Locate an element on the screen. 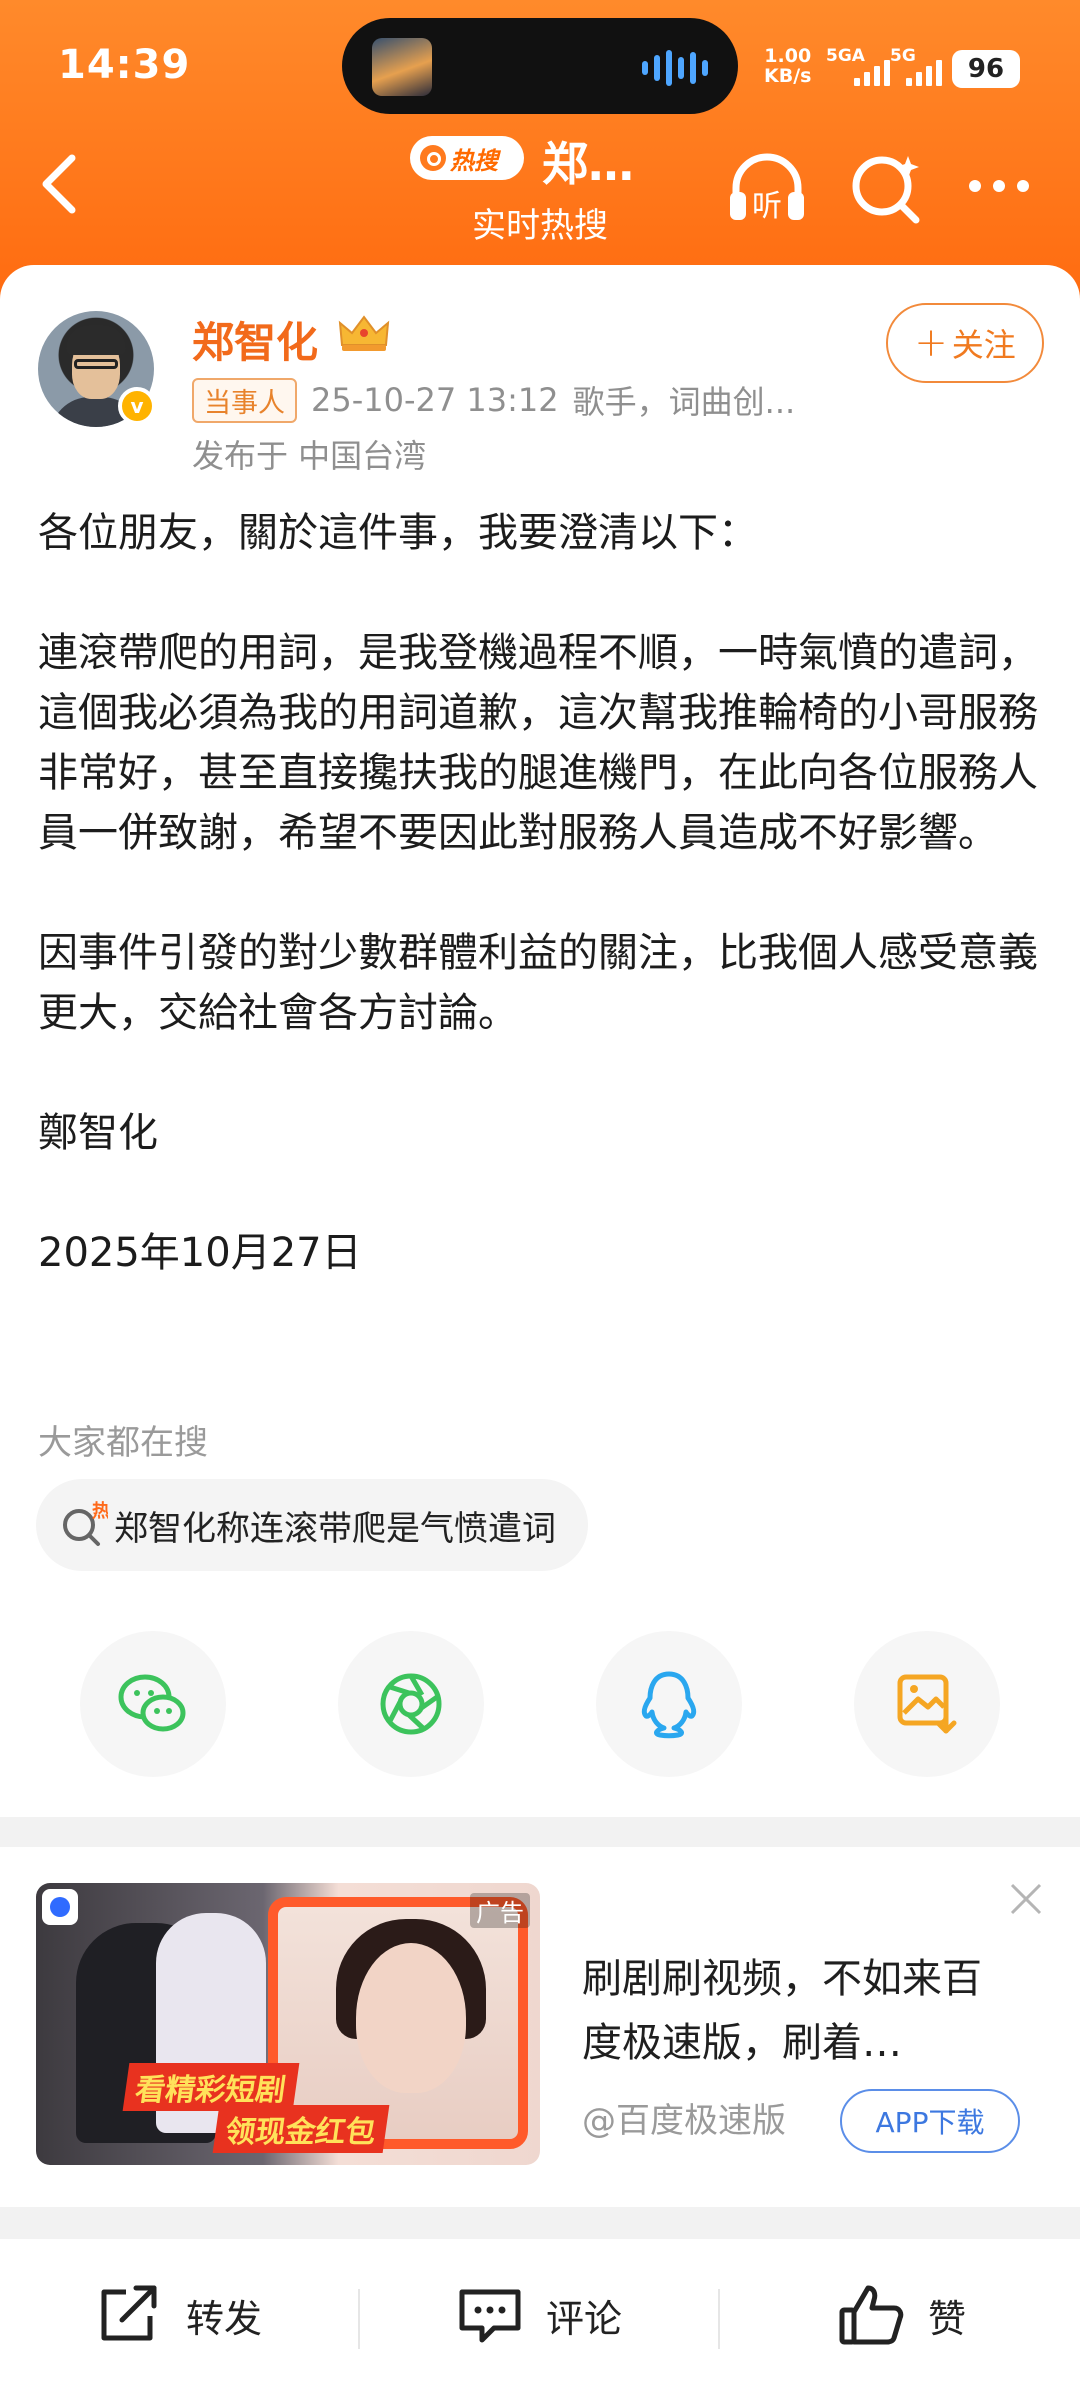  app-download-button: APP下载 is located at coordinates (930, 2121).